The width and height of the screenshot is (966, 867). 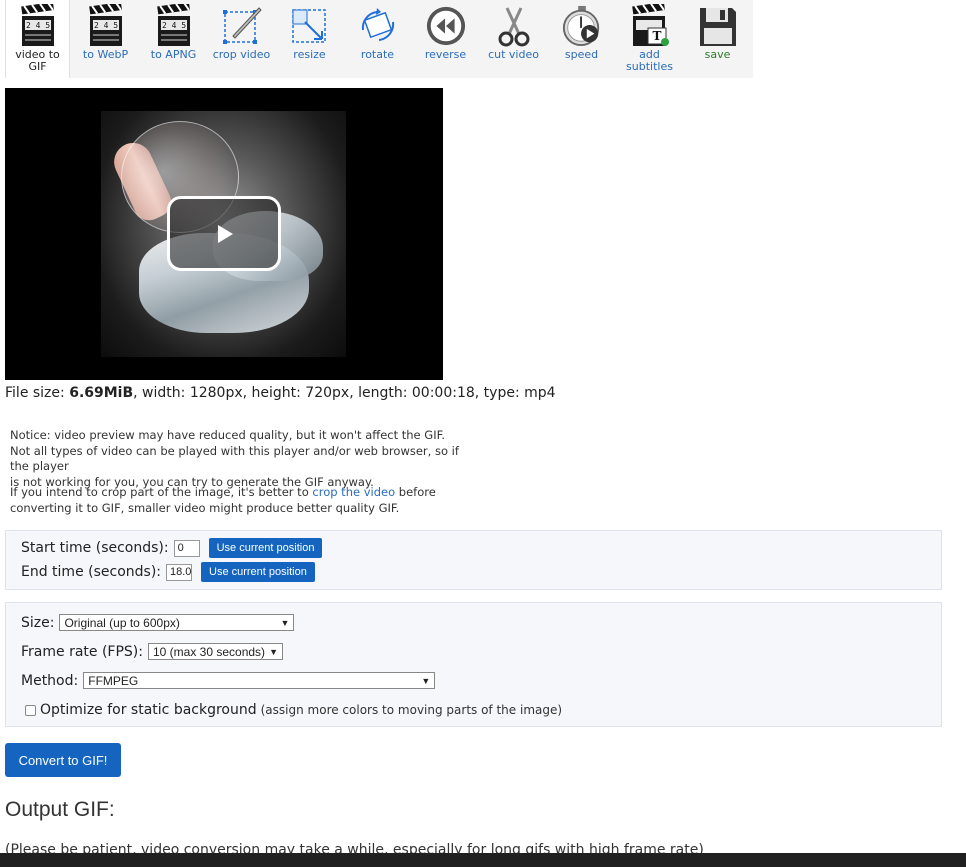 I want to click on tool-save: save, so click(x=717, y=37).